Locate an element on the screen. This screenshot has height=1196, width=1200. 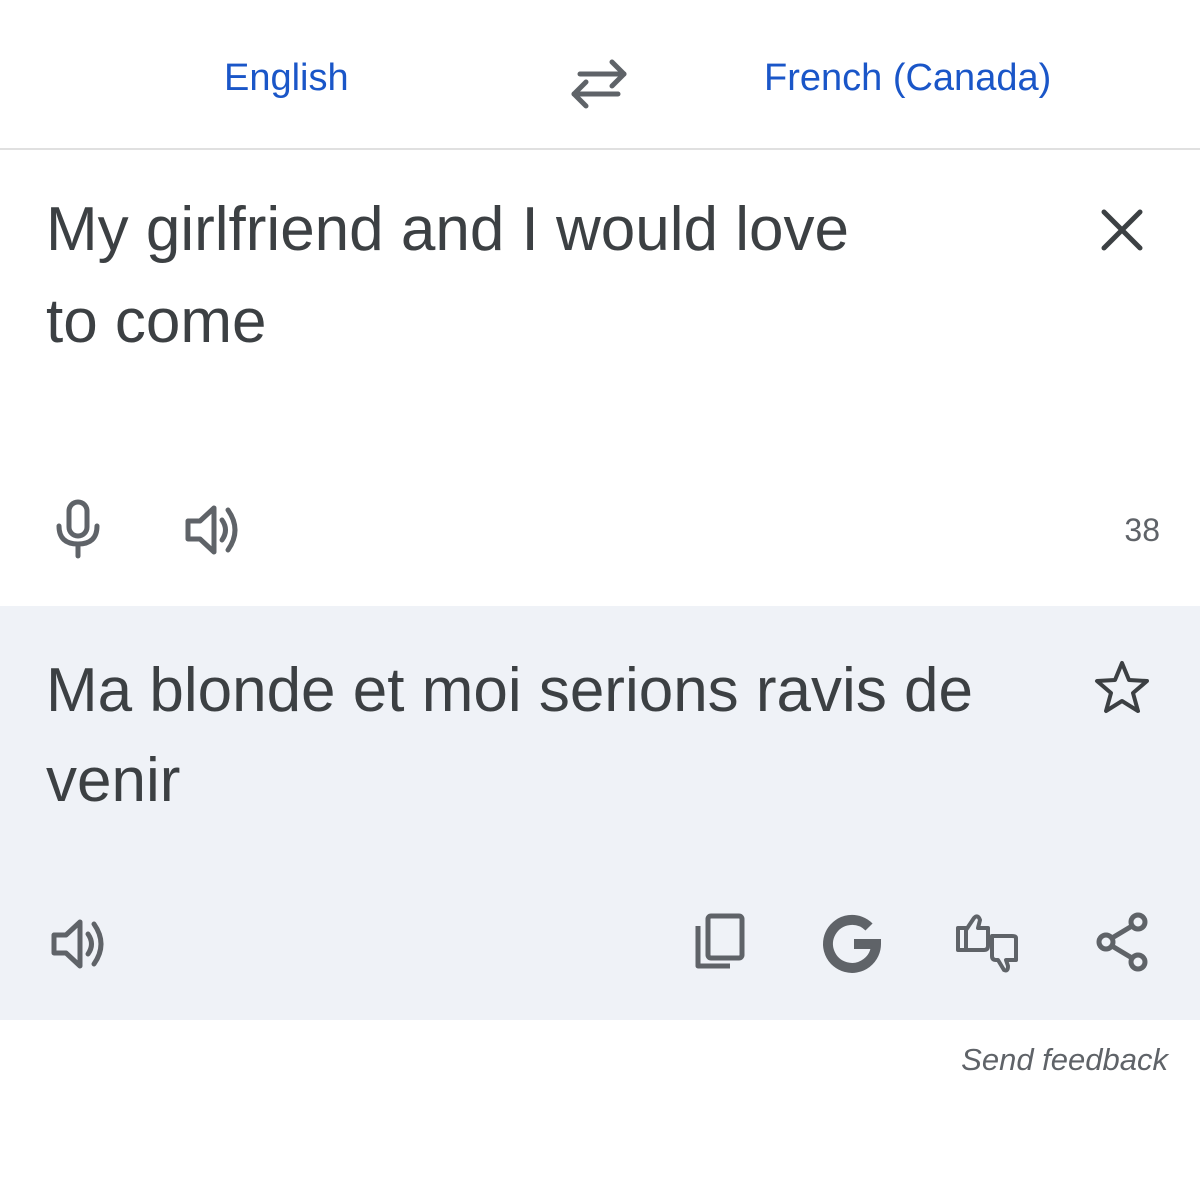
target-language-button: French (Canada) is located at coordinates (907, 78).